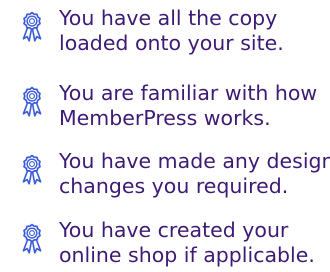 The image size is (330, 272). I want to click on item-line-1: You have all the copy, so click(168, 18).